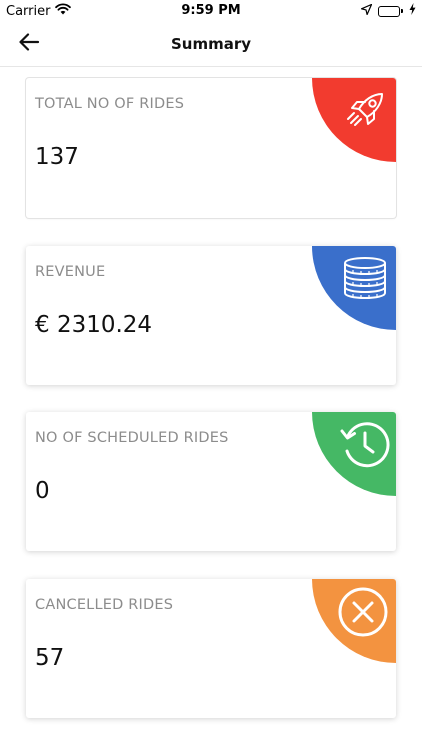 The image size is (422, 750). Describe the element at coordinates (42, 491) in the screenshot. I see `scheduled-rides-value: 0` at that location.